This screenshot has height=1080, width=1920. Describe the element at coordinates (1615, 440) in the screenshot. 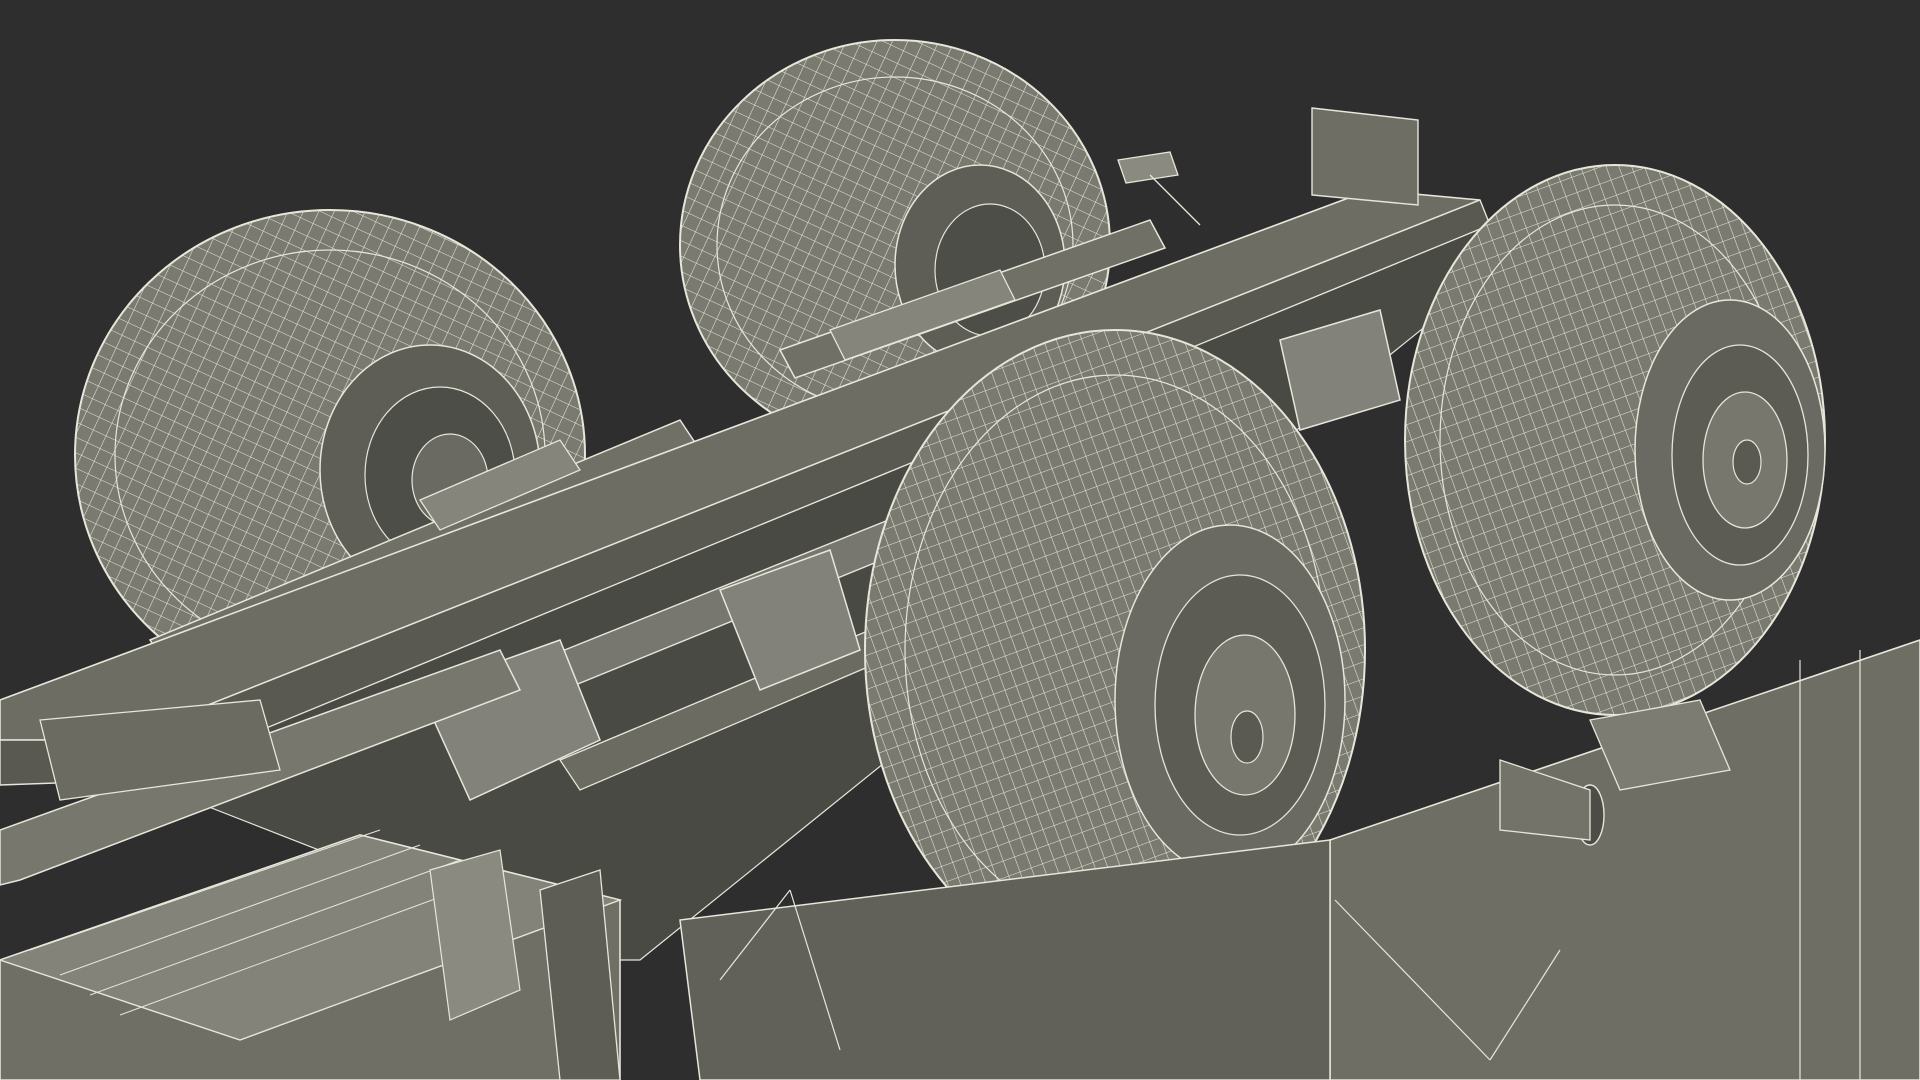

I see `wheel-front-right` at that location.